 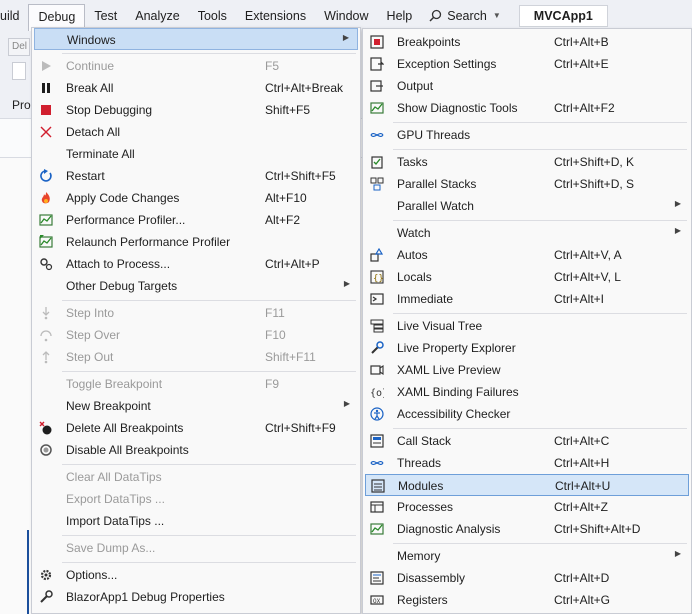 What do you see at coordinates (527, 233) in the screenshot?
I see `menu-item-watch: Watch ▶` at bounding box center [527, 233].